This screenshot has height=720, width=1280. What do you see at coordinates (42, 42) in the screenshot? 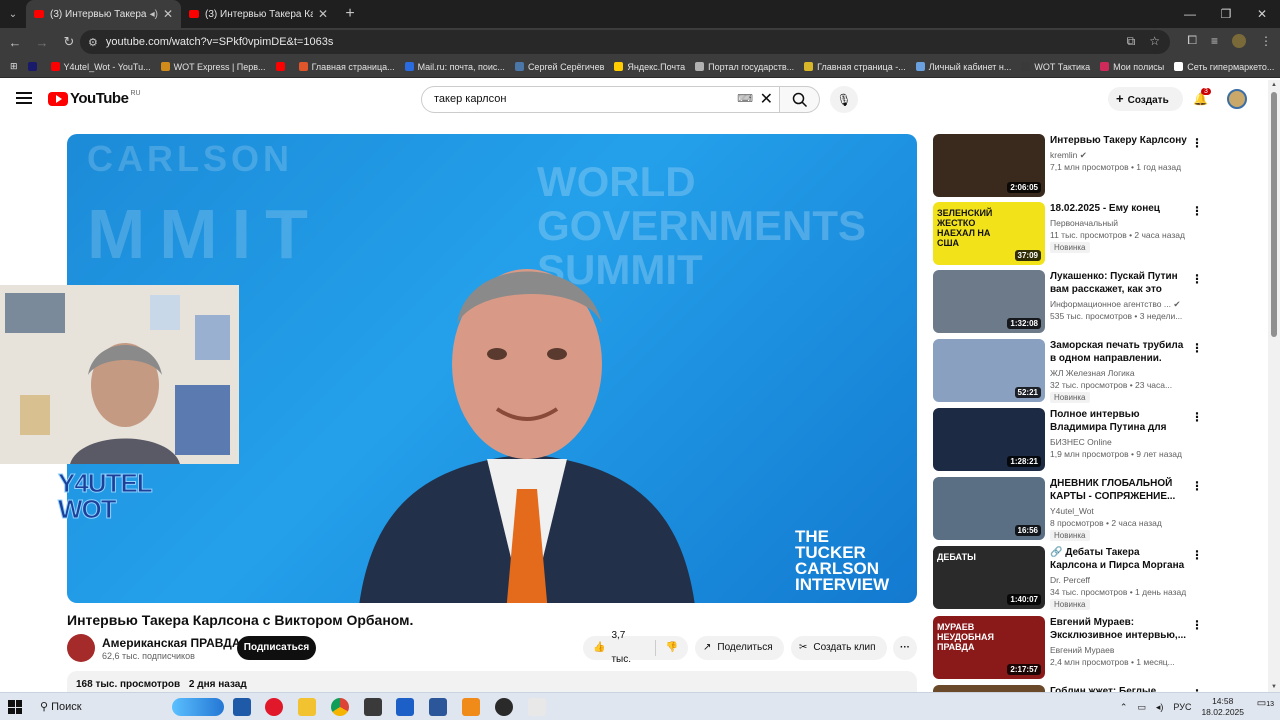
I see `forward-icon: →` at bounding box center [42, 42].